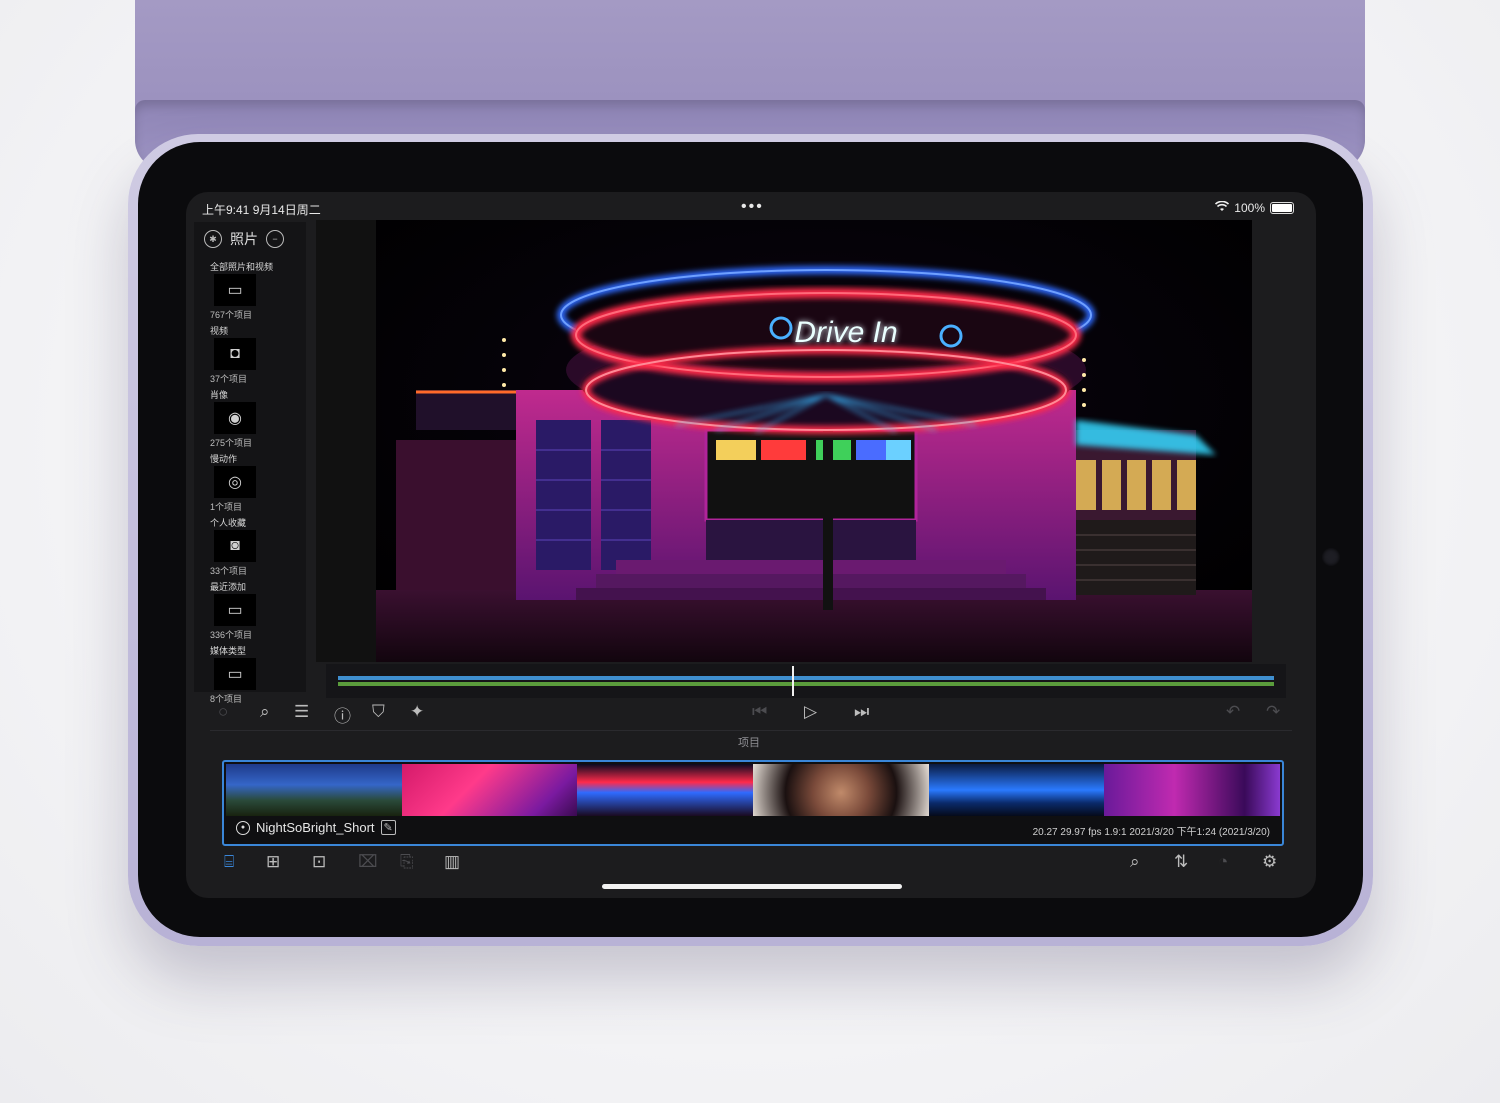  What do you see at coordinates (235, 674) in the screenshot?
I see `media-types-icon: ▭` at bounding box center [235, 674].